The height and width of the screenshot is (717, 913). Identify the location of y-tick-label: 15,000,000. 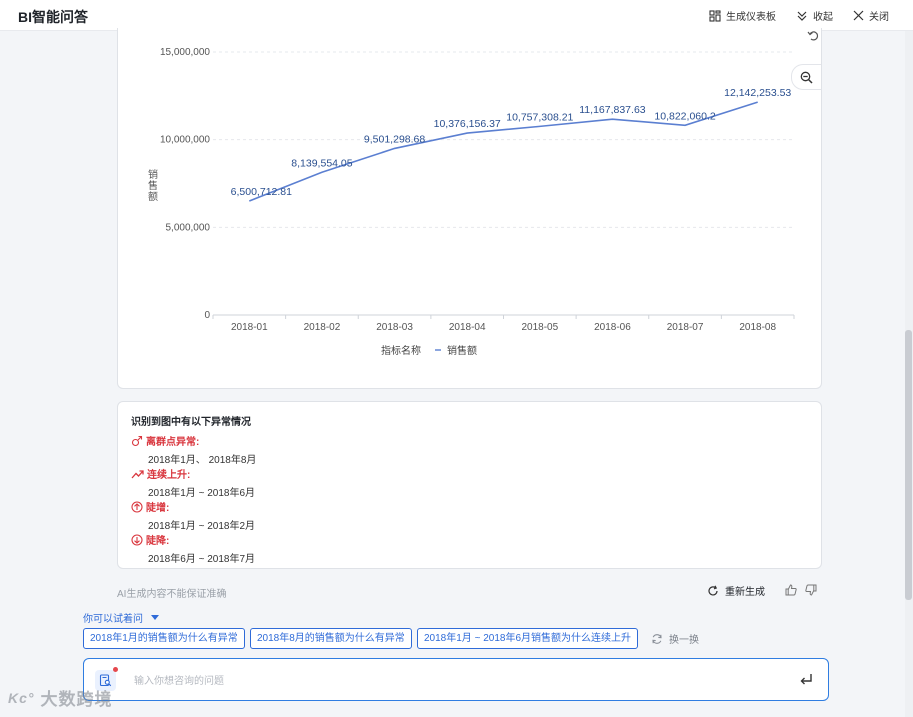
(185, 52).